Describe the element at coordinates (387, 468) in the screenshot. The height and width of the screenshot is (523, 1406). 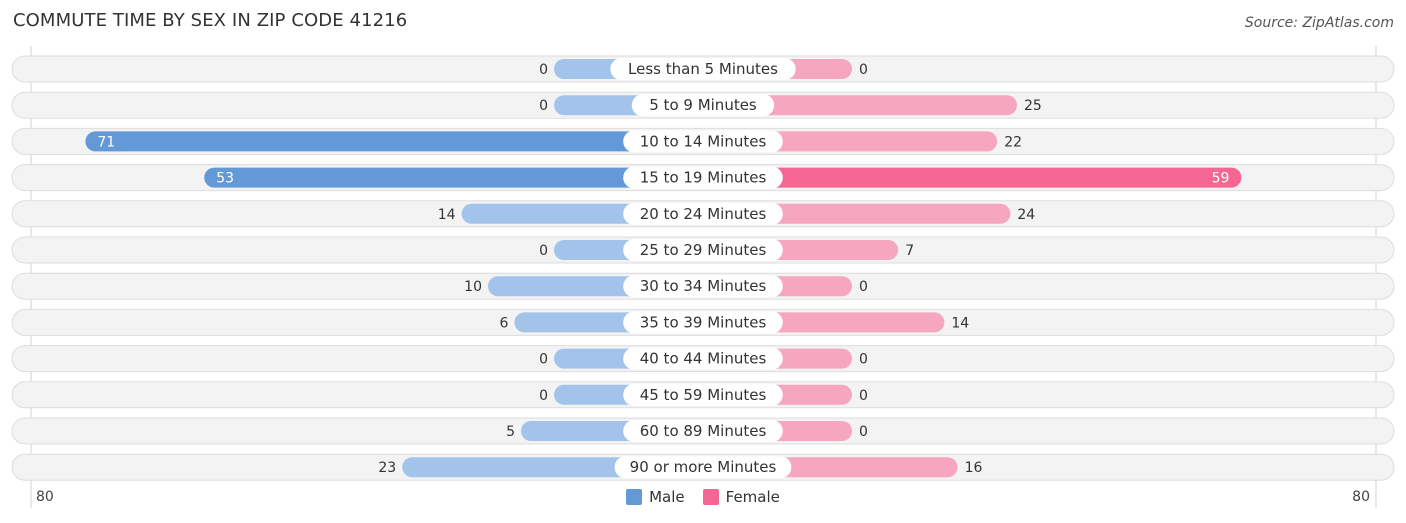
I see `value-label-male: 23` at that location.